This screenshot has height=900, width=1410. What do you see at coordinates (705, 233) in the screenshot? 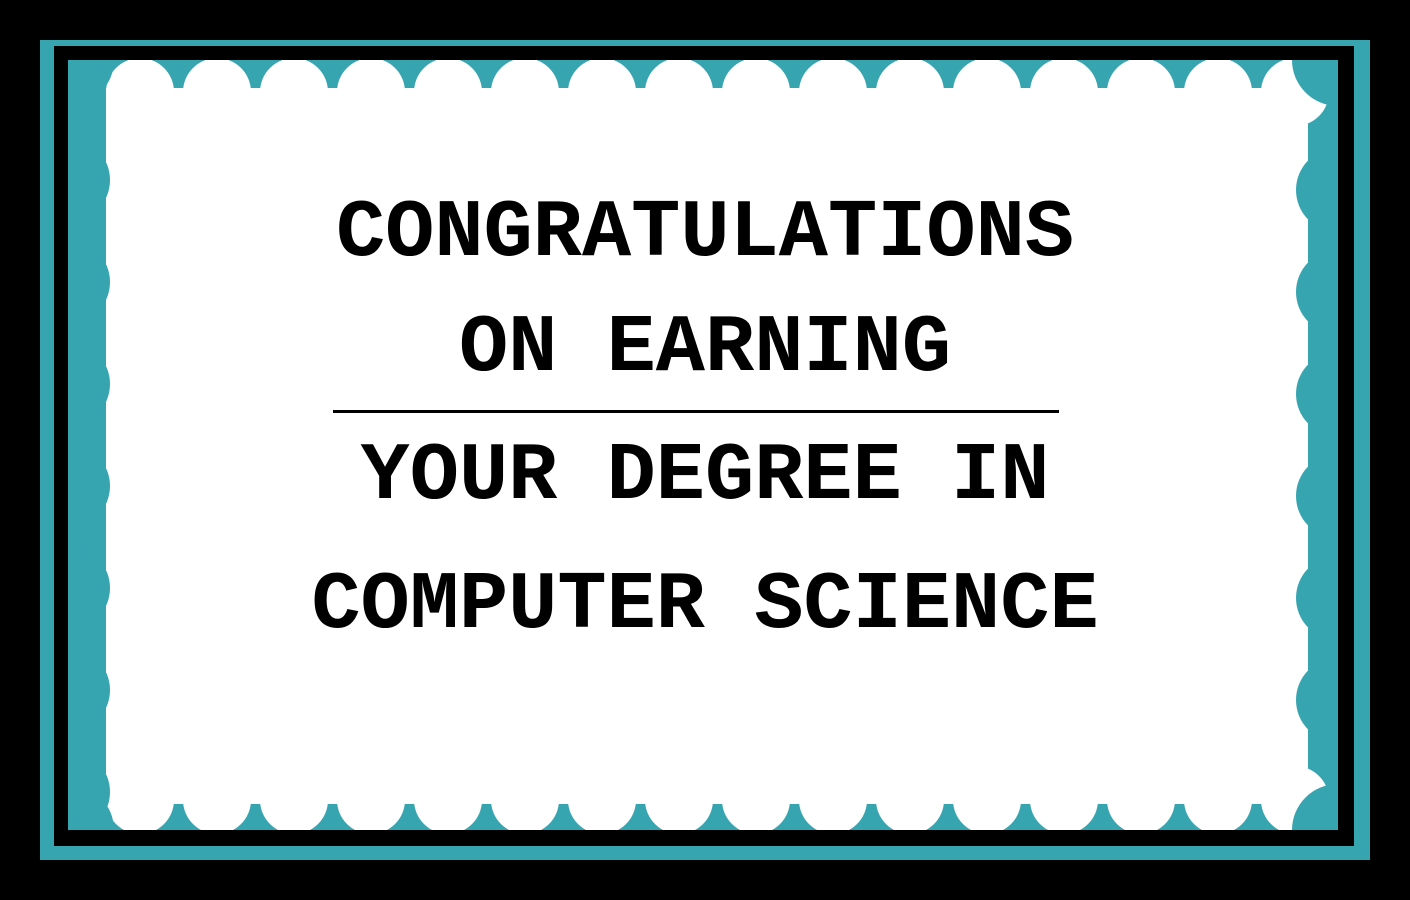
I see `headline-line-1: CONGRATULATIONS` at bounding box center [705, 233].